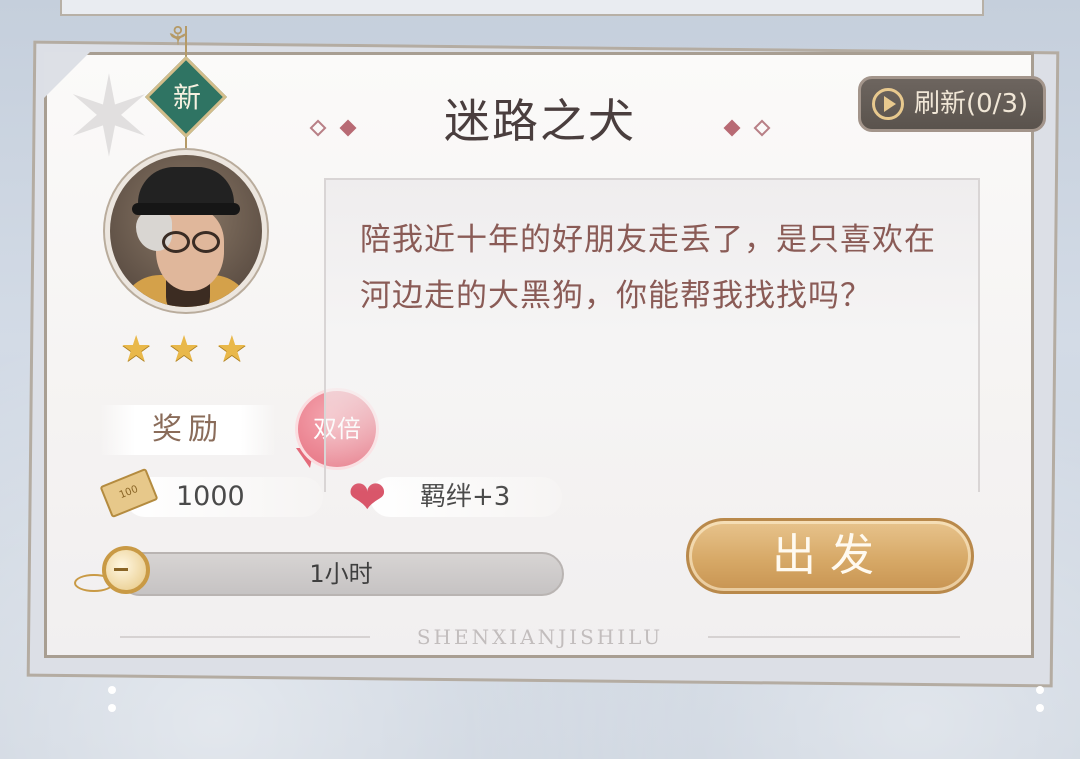 Image resolution: width=1080 pixels, height=759 pixels. I want to click on quest-description: 陪我近十年的好朋友走丢了，是只喜欢在河边走的大黑狗，你能帮我找找吗？, so click(648, 268).